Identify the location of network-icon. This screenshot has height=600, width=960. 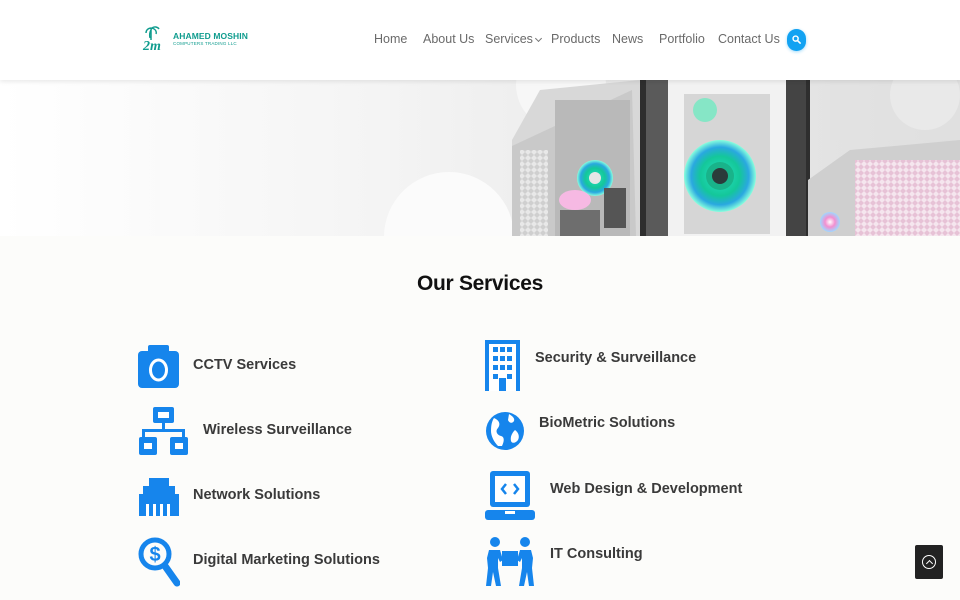
(163, 431).